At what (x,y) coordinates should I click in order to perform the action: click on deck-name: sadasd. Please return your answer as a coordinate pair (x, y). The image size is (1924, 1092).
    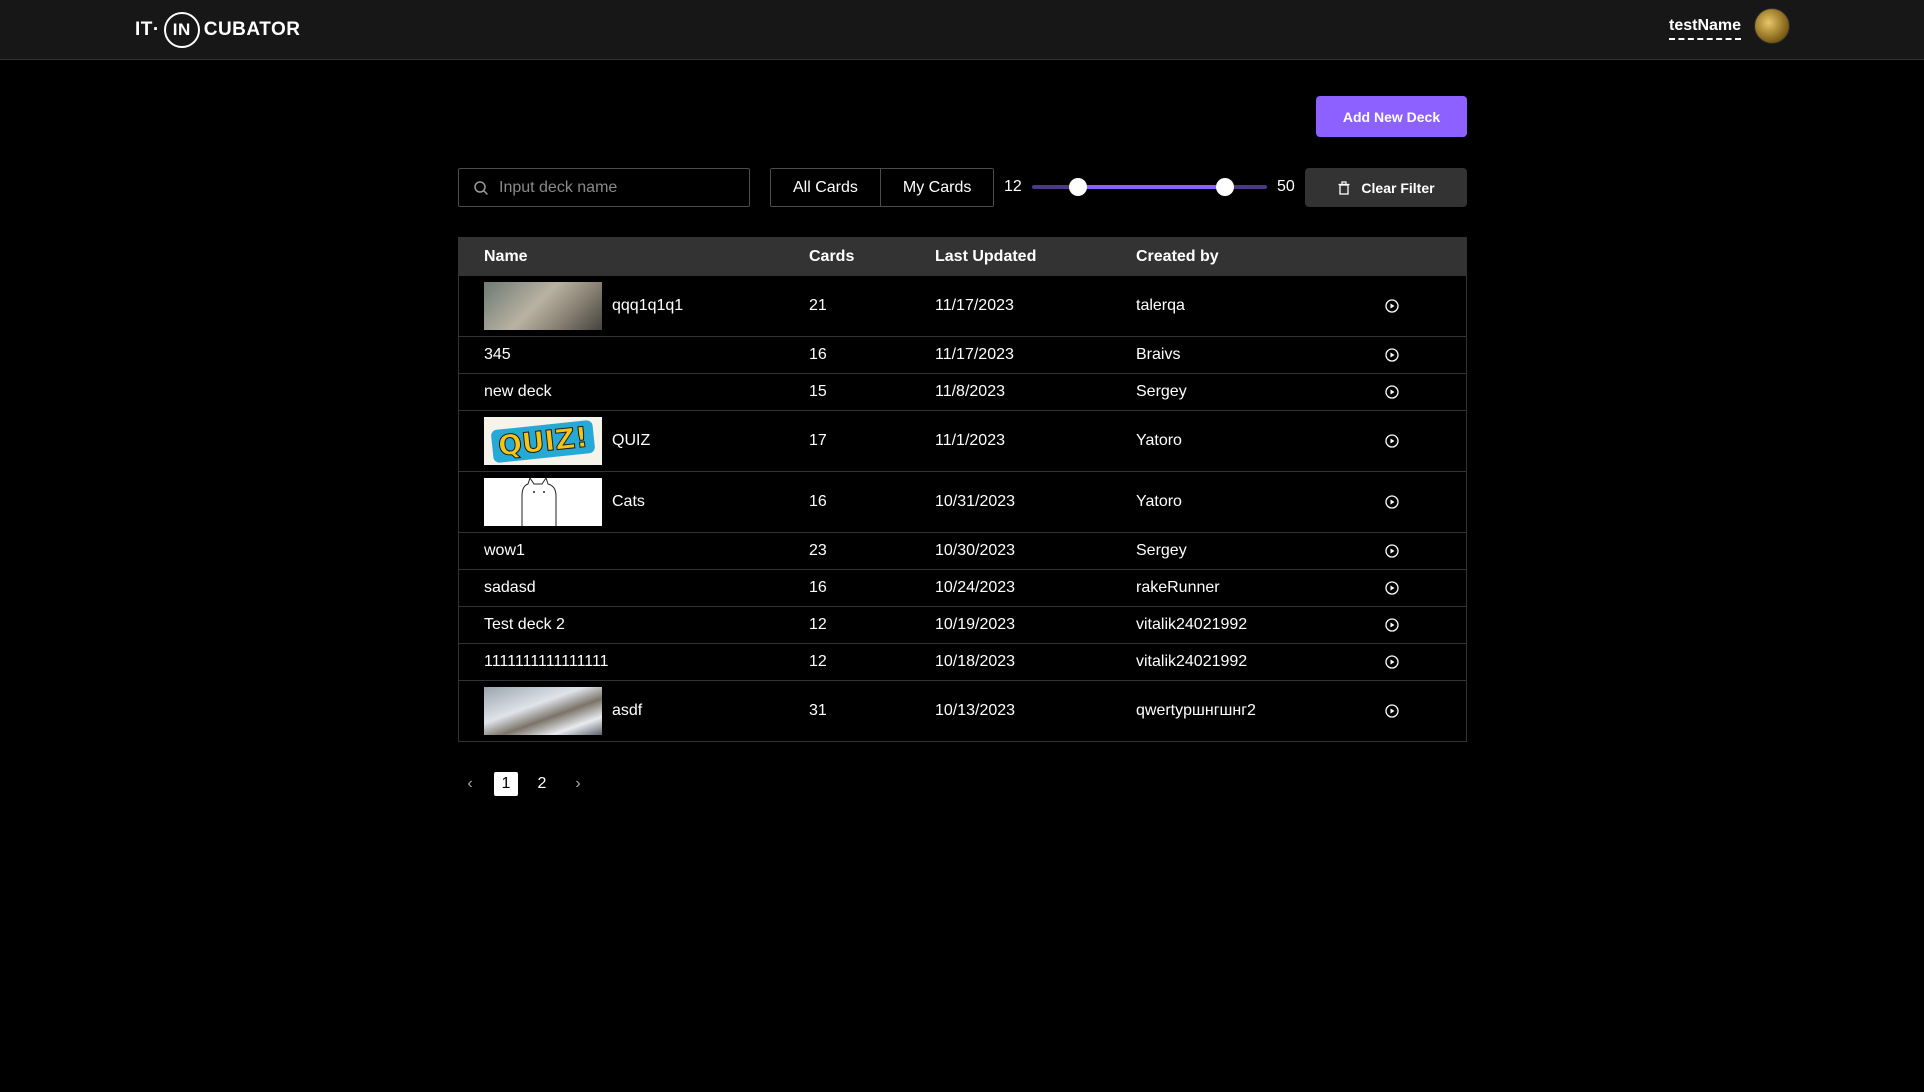
    Looking at the image, I should click on (510, 588).